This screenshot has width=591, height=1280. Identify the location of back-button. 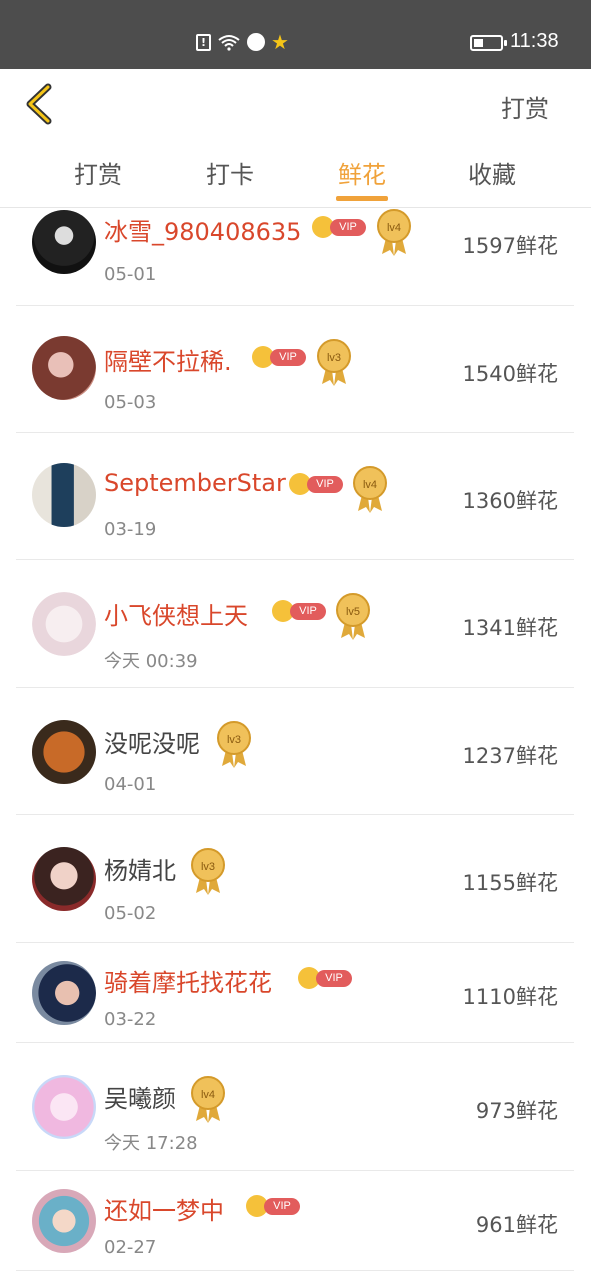
(40, 104).